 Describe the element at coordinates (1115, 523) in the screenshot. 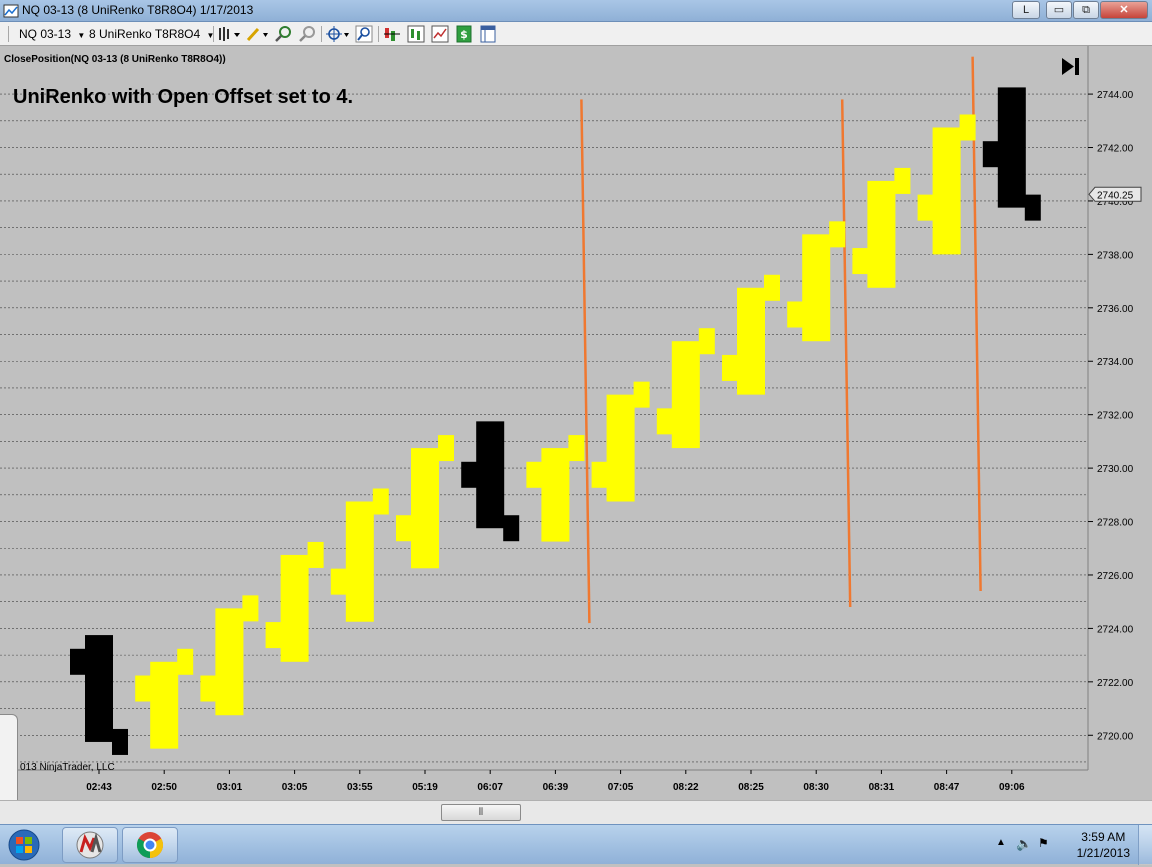

I see `price-tick-label: 2728.00` at that location.